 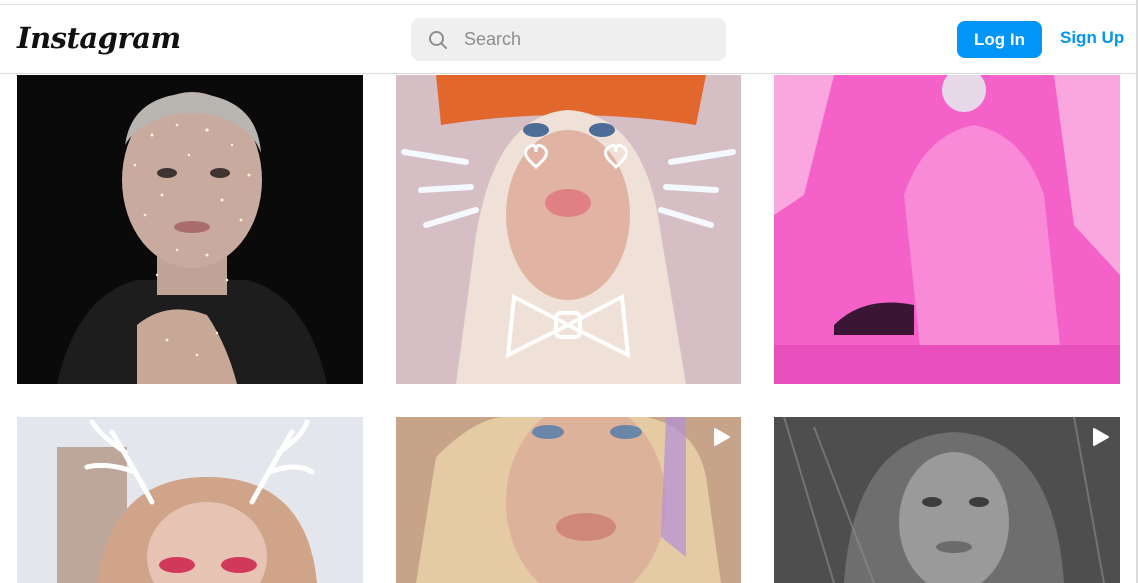 What do you see at coordinates (999, 39) in the screenshot?
I see `login-button: Log In` at bounding box center [999, 39].